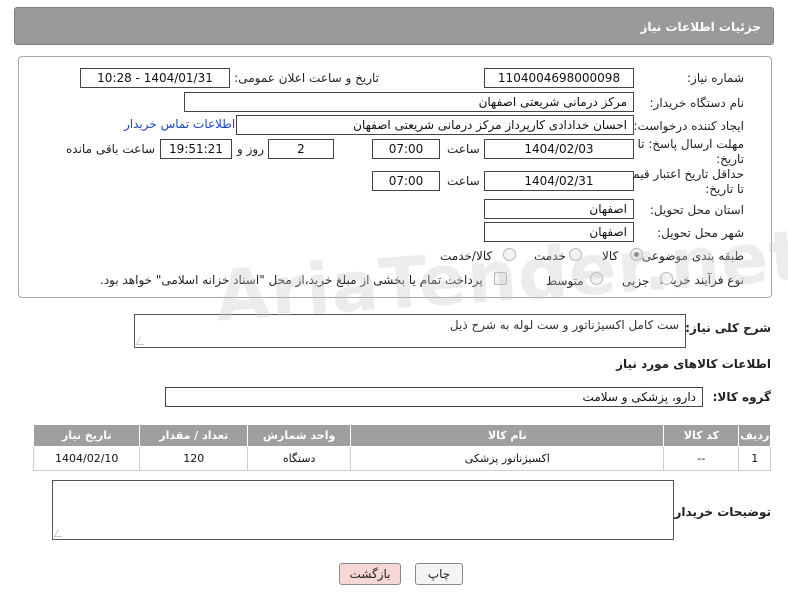  Describe the element at coordinates (666, 278) in the screenshot. I see `process-minor-radio` at that location.